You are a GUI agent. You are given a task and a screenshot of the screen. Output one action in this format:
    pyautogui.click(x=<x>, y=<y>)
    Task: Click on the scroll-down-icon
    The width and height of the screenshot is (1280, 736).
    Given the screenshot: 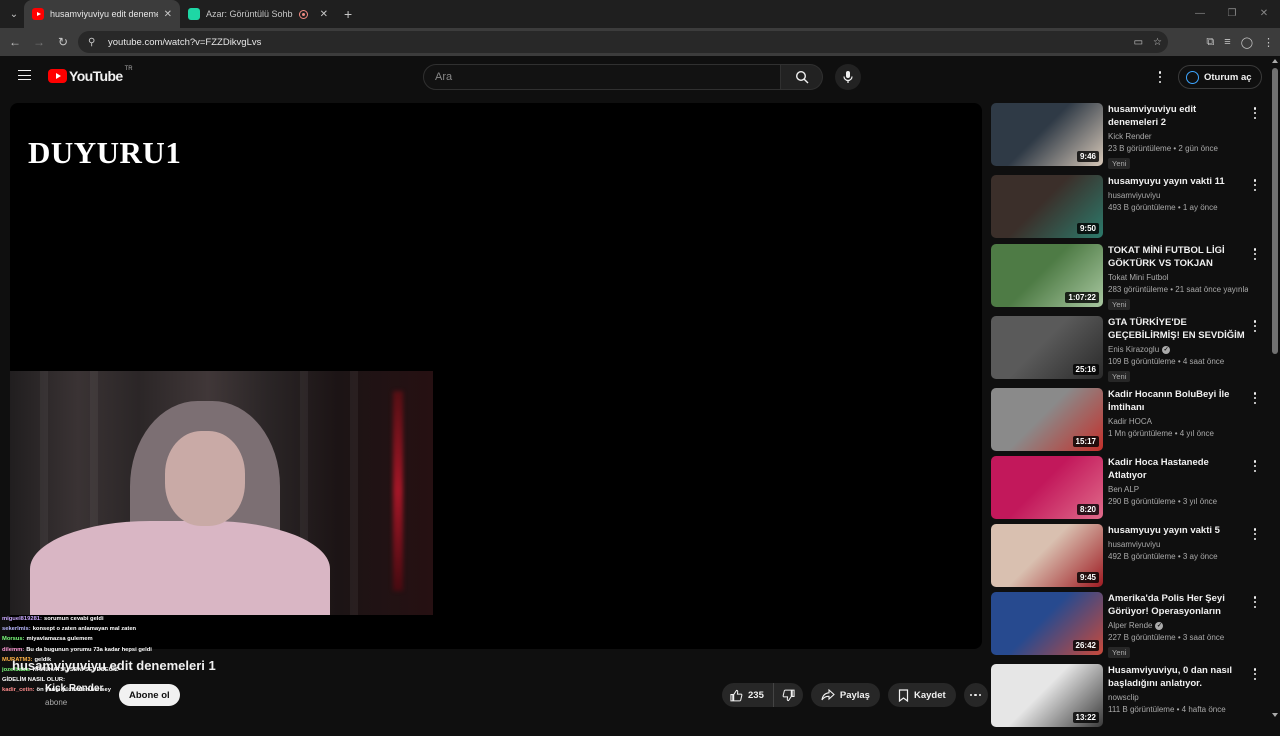 What is the action you would take?
    pyautogui.click(x=1275, y=715)
    